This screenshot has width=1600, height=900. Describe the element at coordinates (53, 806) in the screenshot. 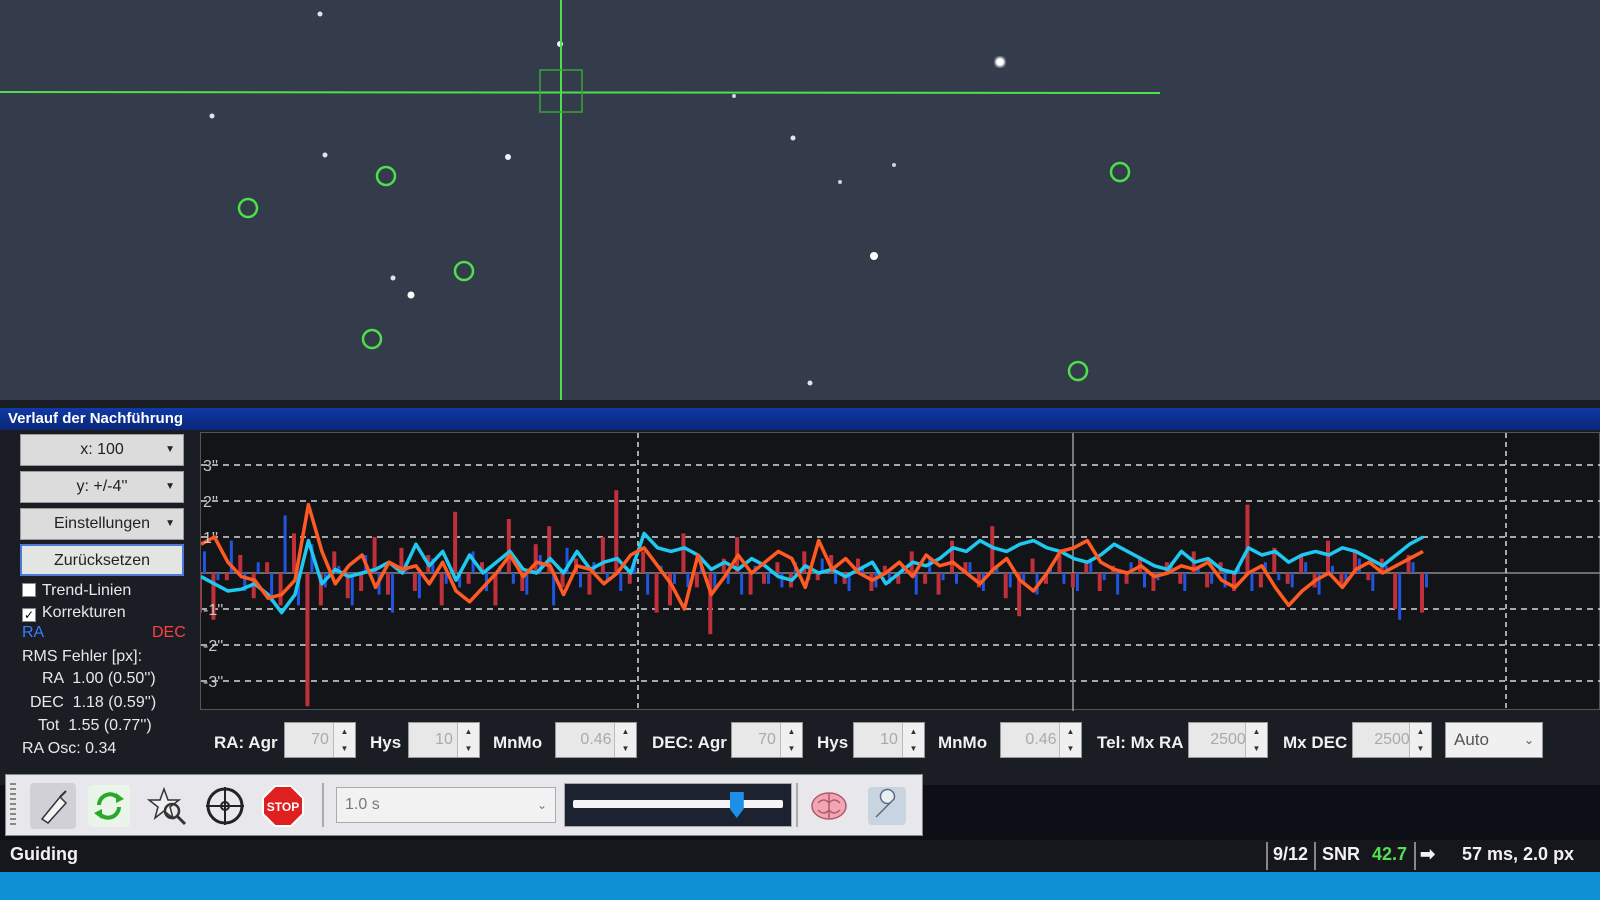

I see `connect-equipment-button` at that location.